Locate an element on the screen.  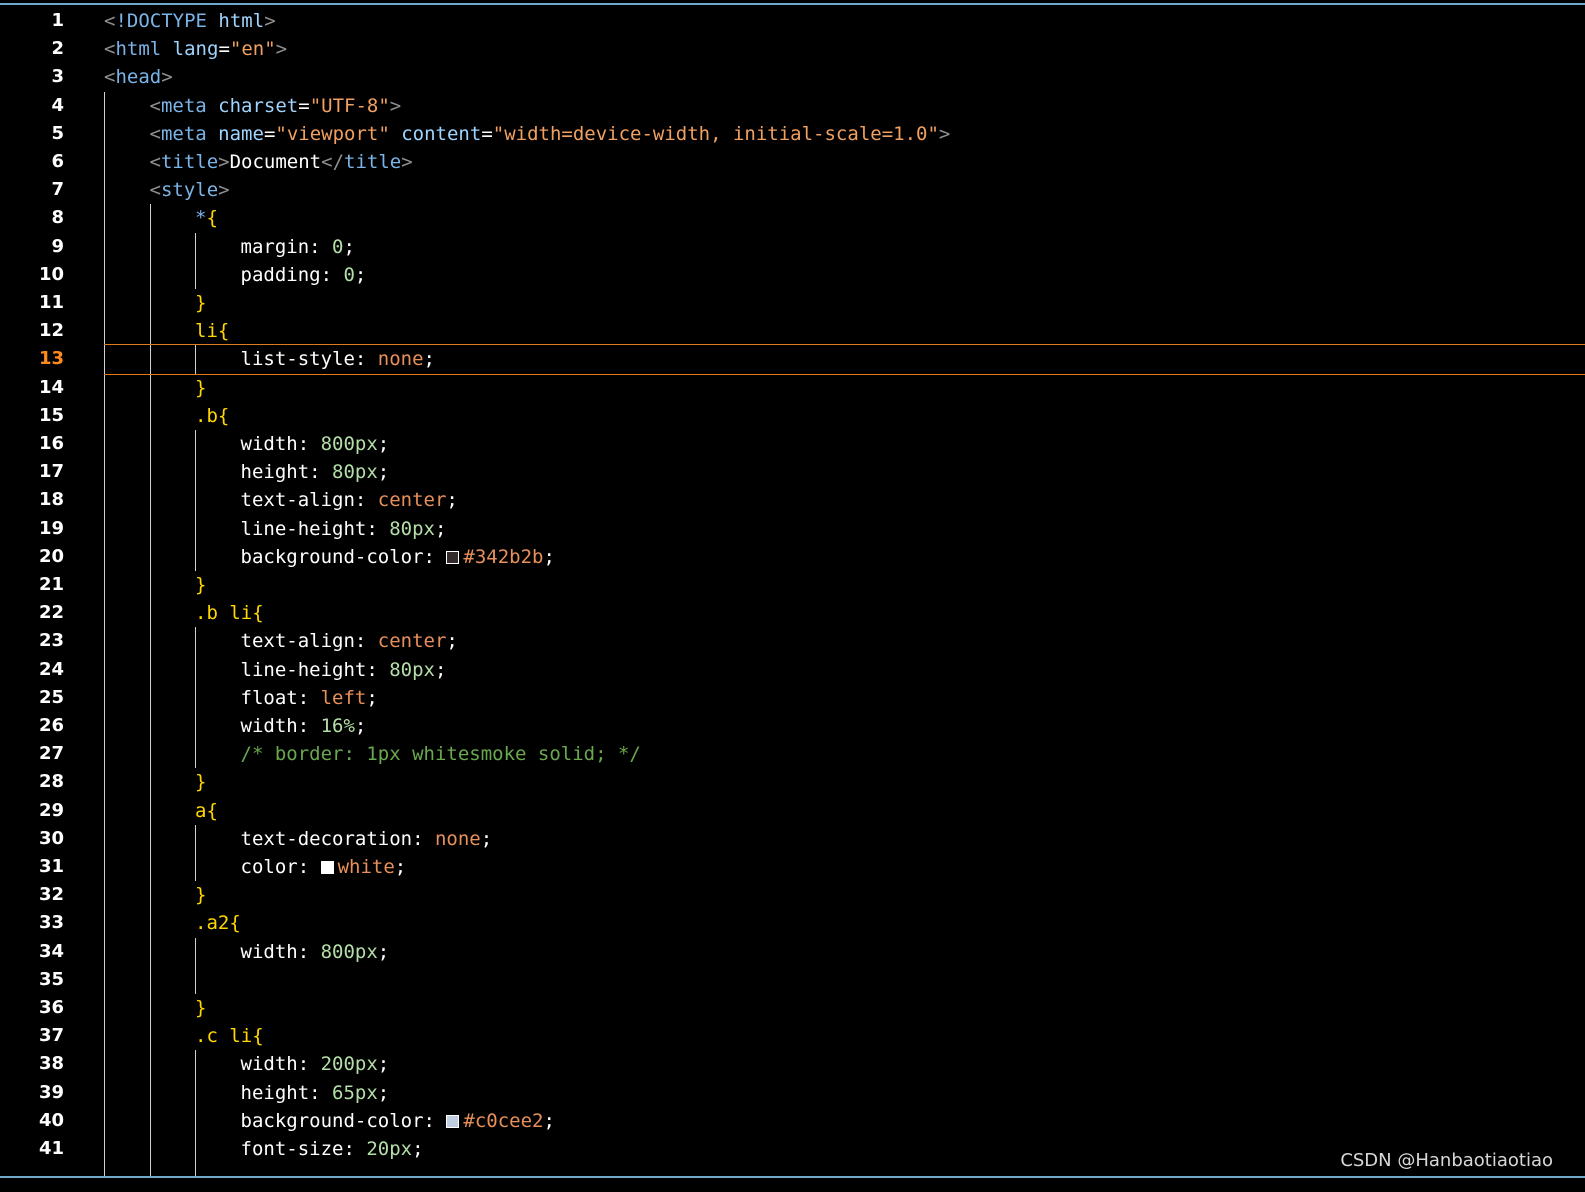
code-line: *{ is located at coordinates (206, 218).